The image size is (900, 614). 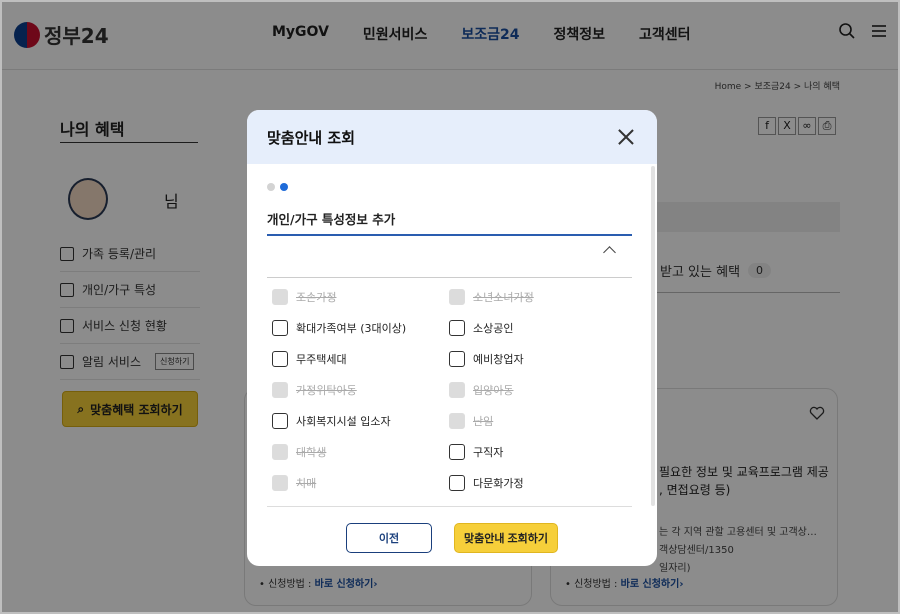 I want to click on option-label: 예비창업자, so click(x=498, y=359).